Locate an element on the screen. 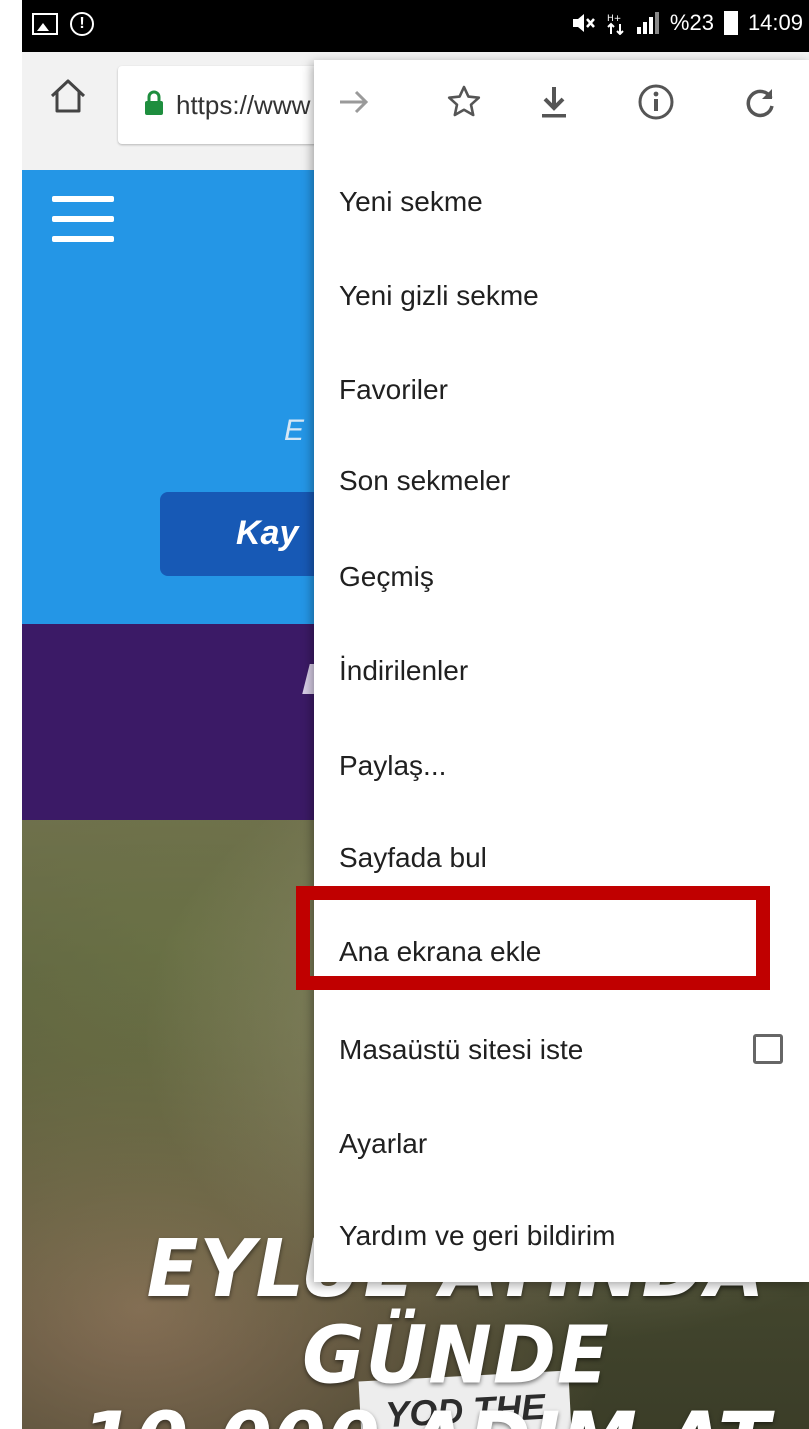 The width and height of the screenshot is (809, 1429). menu-item-downloads: İndirilenler is located at coordinates (561, 671).